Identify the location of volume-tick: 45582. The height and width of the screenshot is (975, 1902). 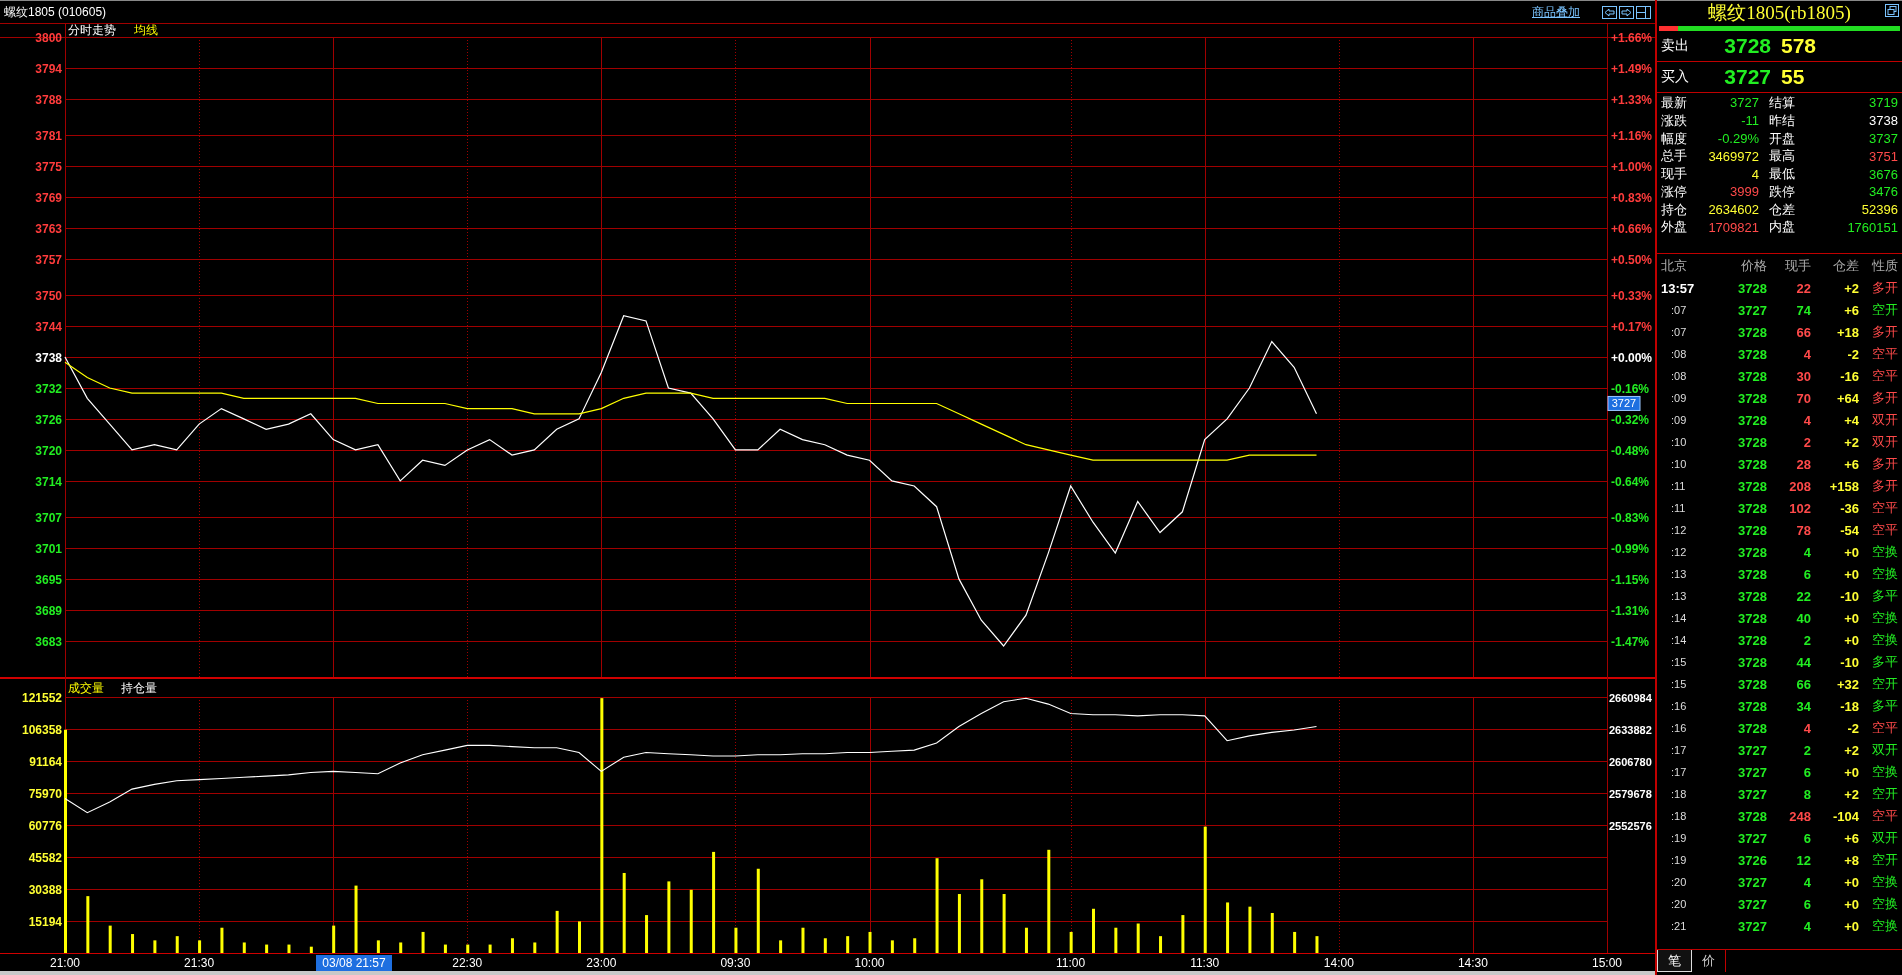
(45, 858).